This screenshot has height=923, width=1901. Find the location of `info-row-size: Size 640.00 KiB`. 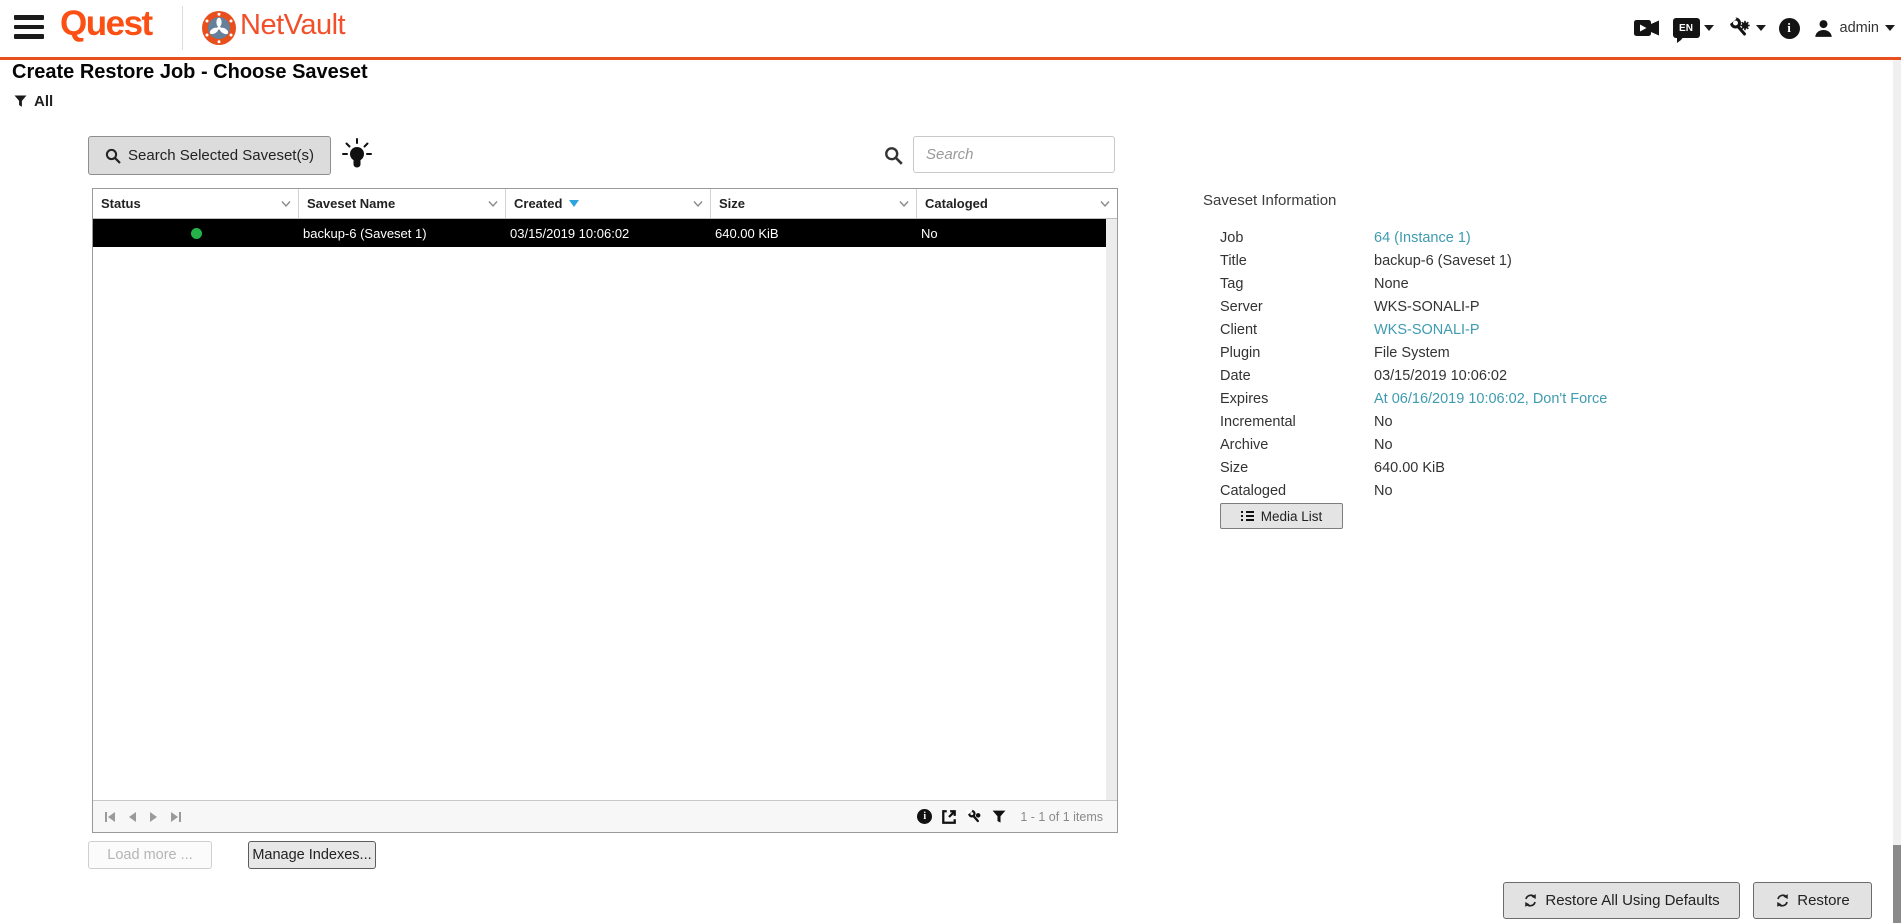

info-row-size: Size 640.00 KiB is located at coordinates (1413, 467).